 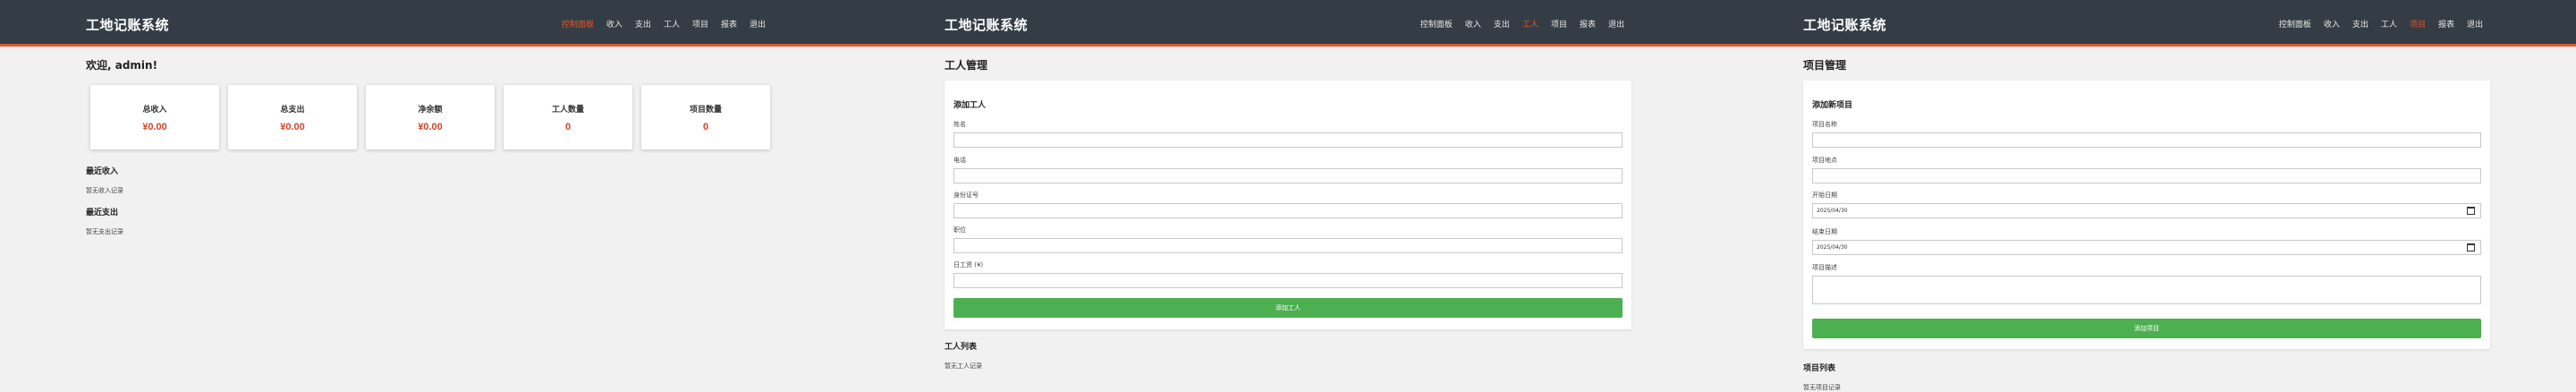 What do you see at coordinates (1288, 140) in the screenshot?
I see `name-input` at bounding box center [1288, 140].